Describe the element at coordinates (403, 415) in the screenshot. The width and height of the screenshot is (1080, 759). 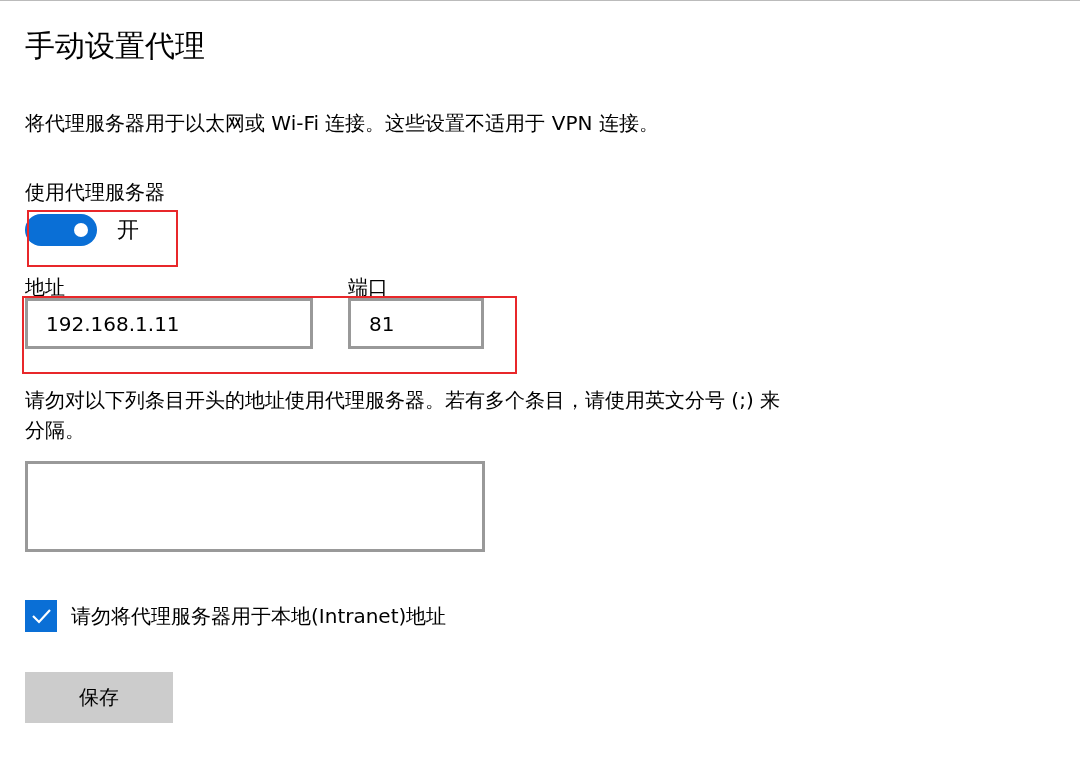
I see `exceptions-label: 请勿对以下列条目开头的地址使用代理服务器。若有多个条目，请使用英文分号 (;) 来分隔。` at that location.